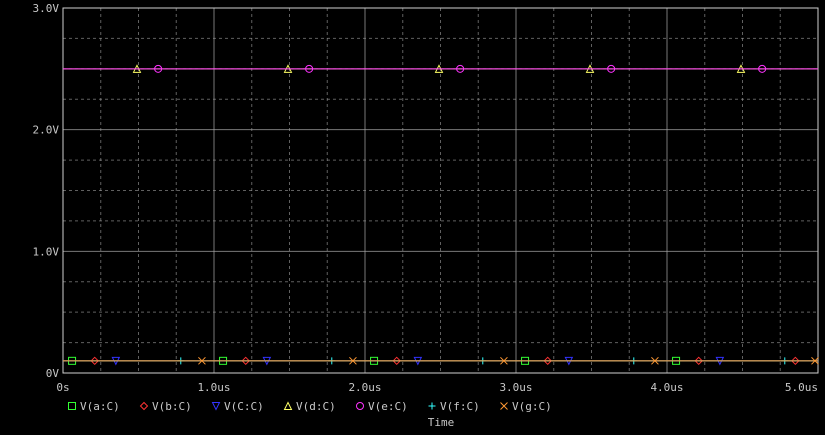  I want to click on legend-label: V(g:C), so click(532, 406).